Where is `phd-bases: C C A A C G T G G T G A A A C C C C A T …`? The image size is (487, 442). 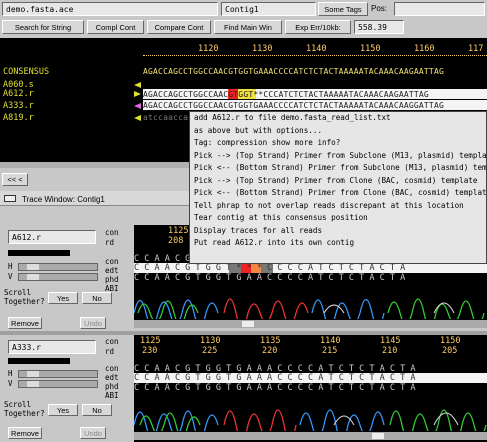 phd-bases: C C A A C G T G G T G A A A C C C C A T … is located at coordinates (275, 388).